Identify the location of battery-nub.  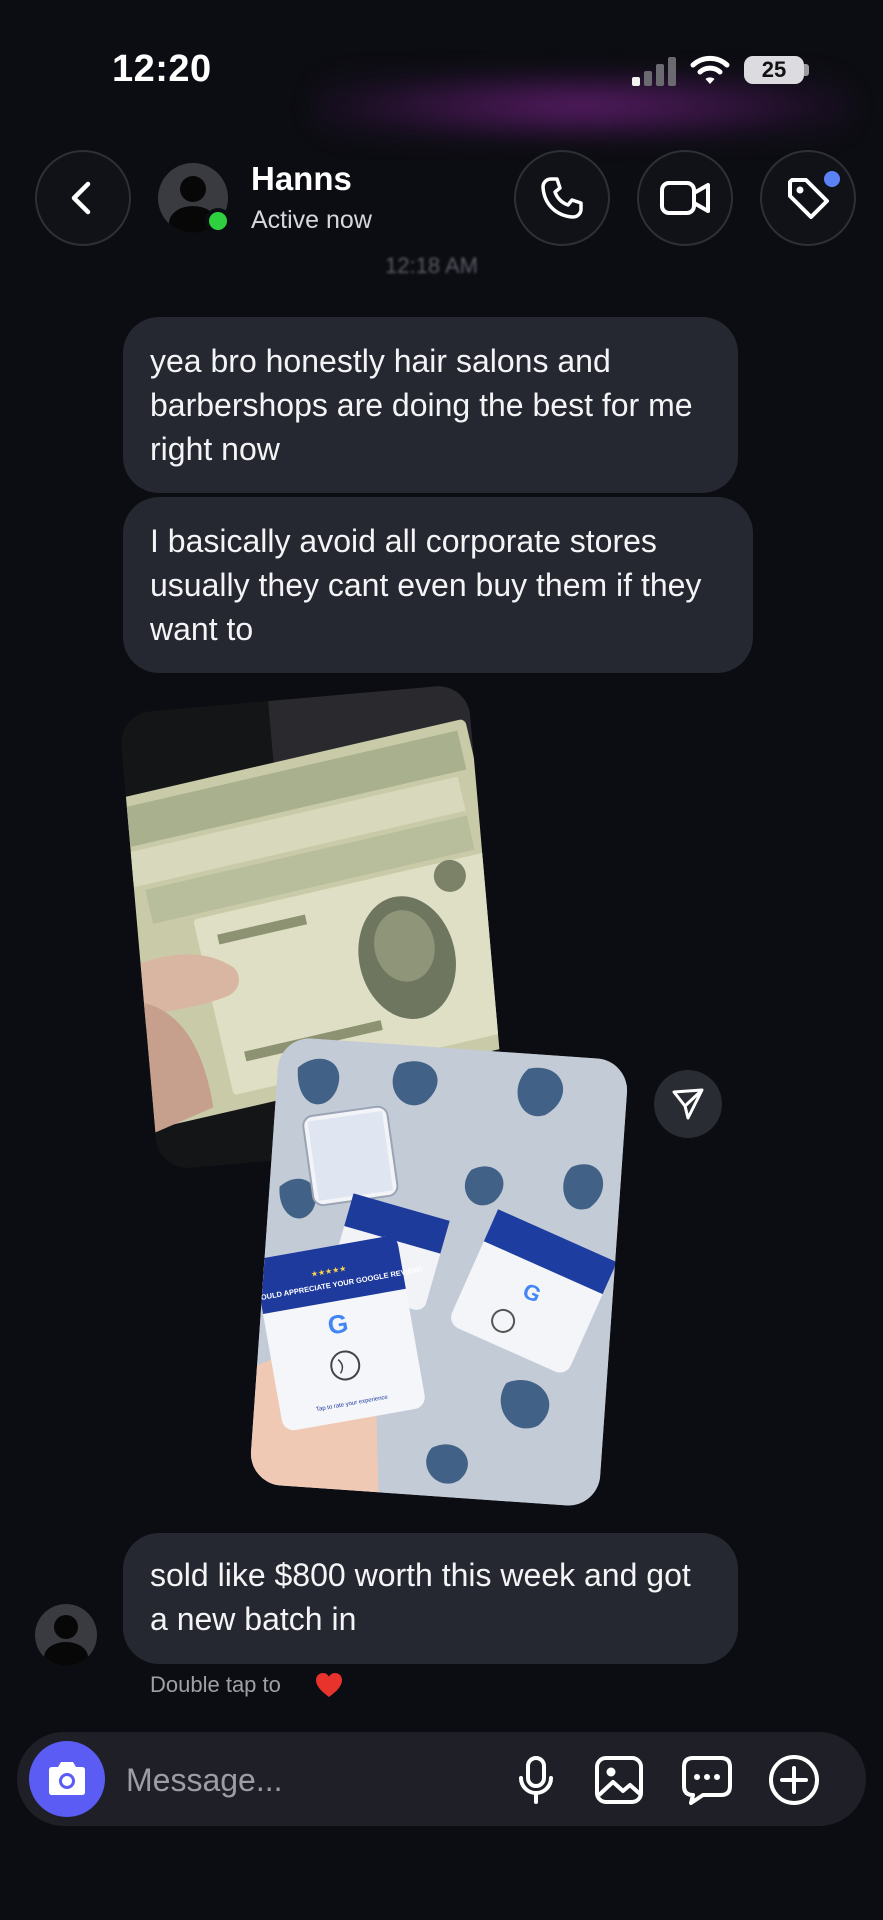
(806, 70).